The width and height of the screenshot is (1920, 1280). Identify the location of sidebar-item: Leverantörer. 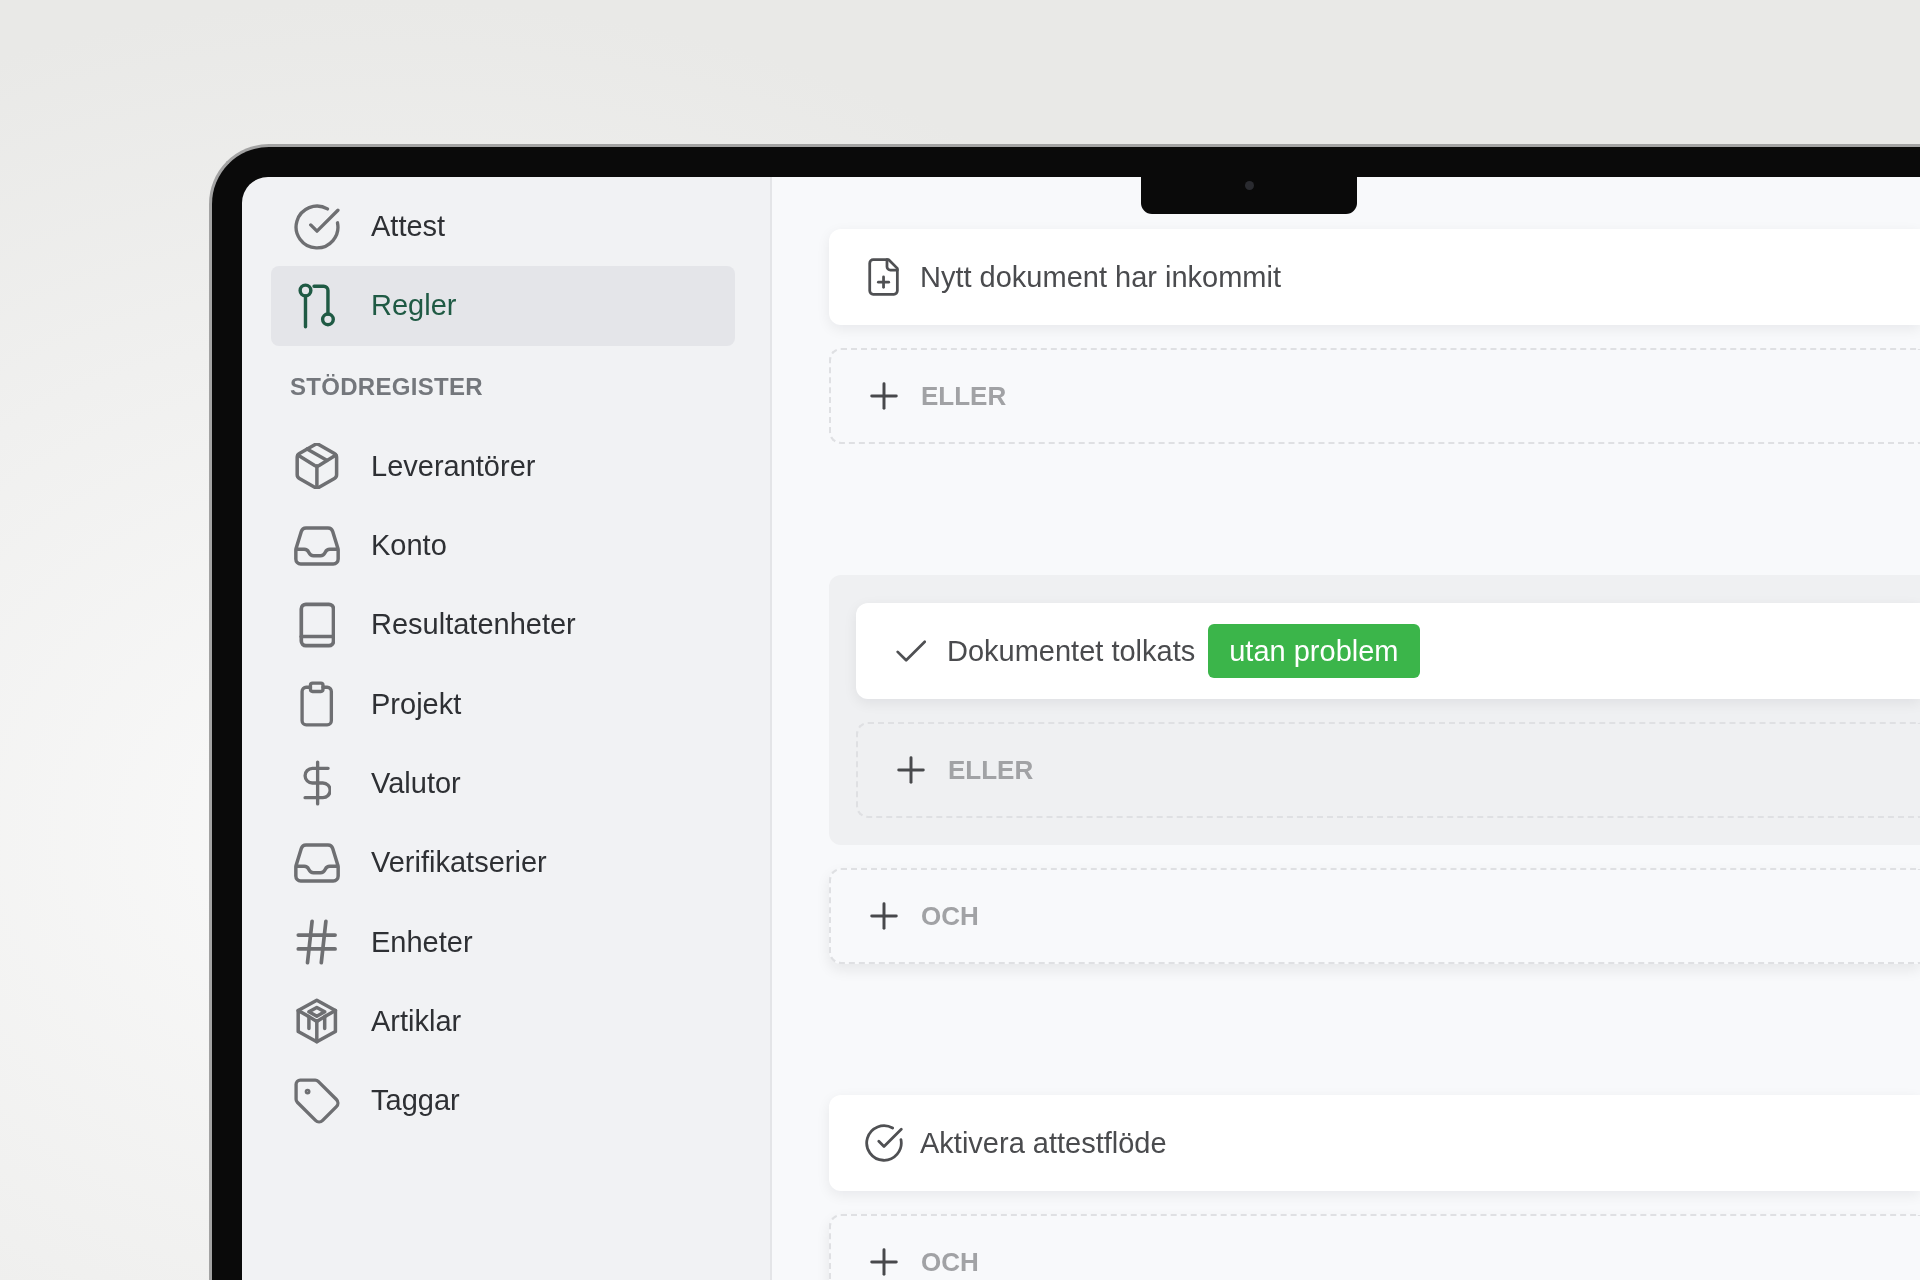
(503, 466).